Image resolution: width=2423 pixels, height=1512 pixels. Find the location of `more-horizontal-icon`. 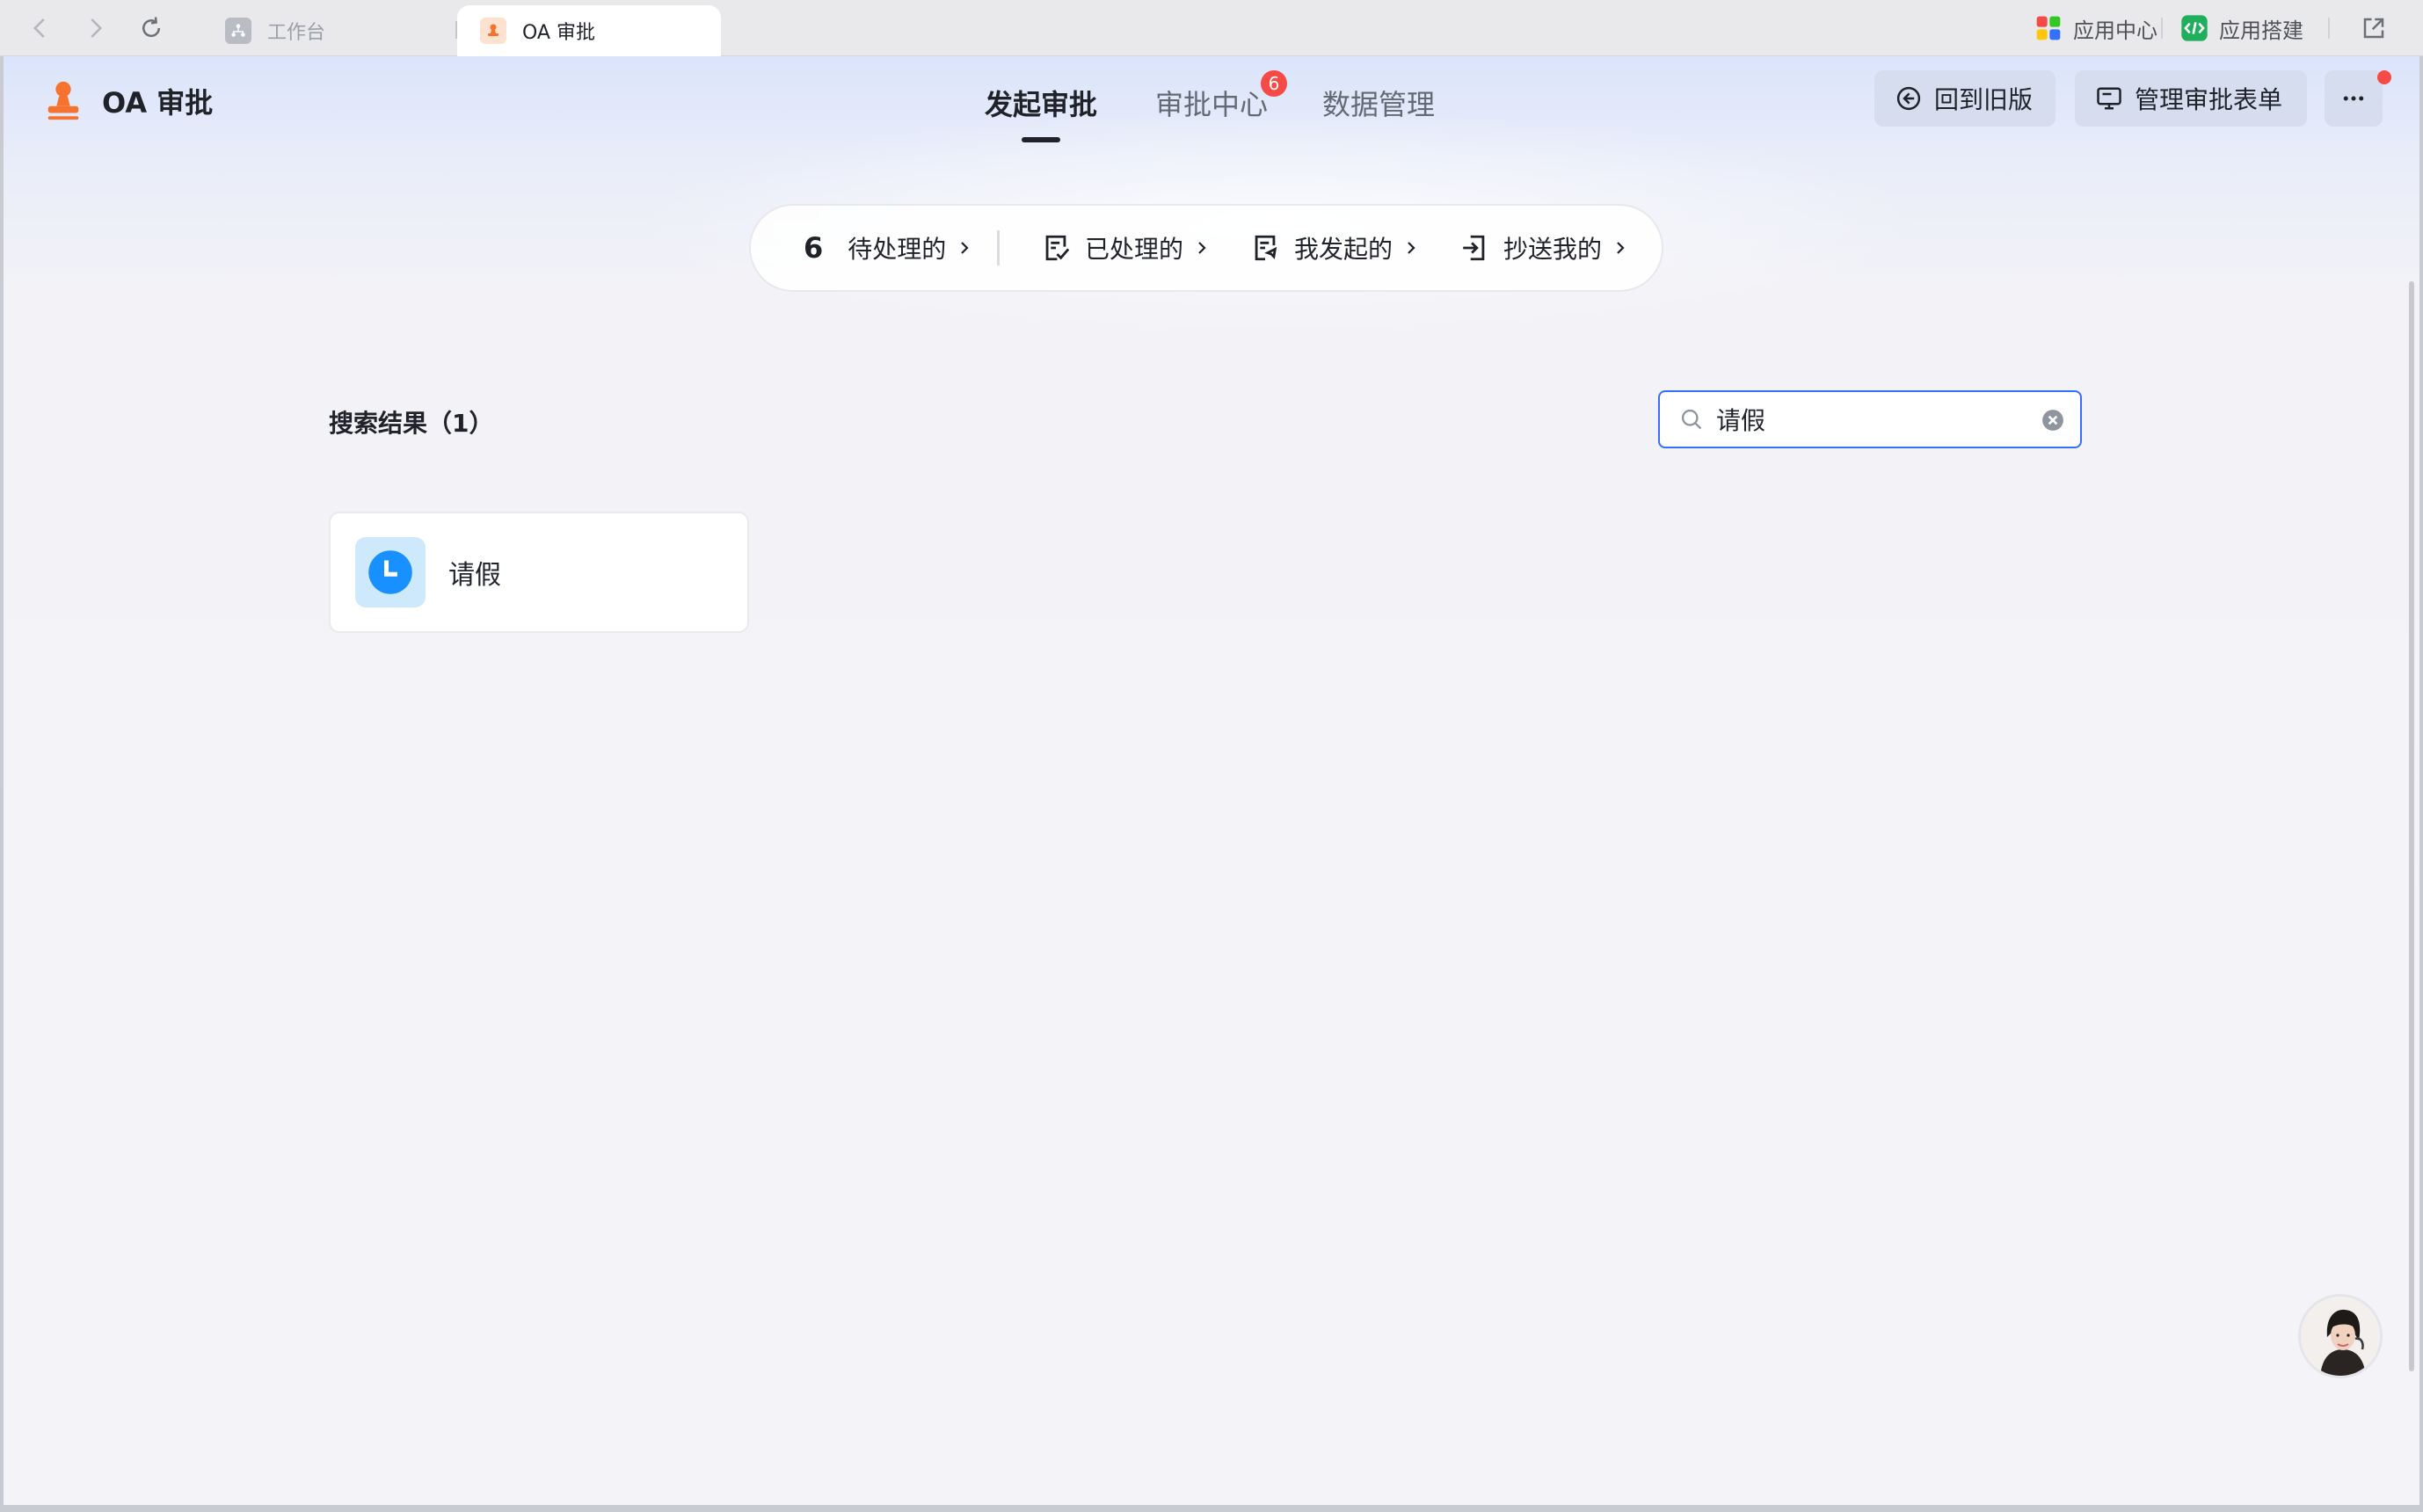

more-horizontal-icon is located at coordinates (2353, 99).